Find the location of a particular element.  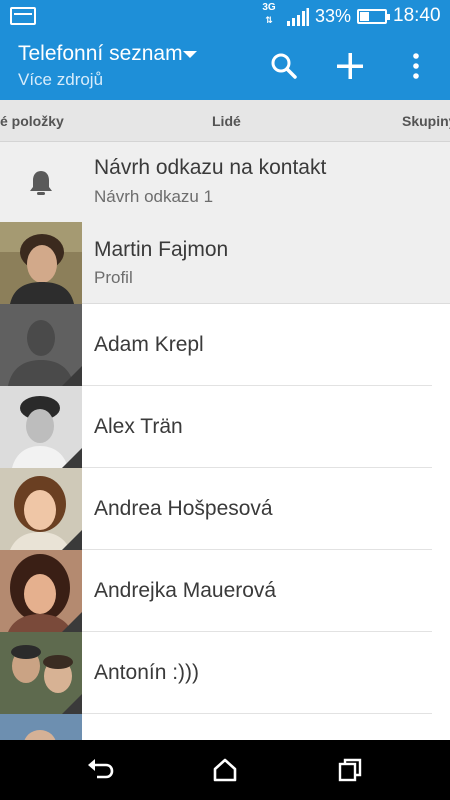

tab-favorites: é položky is located at coordinates (32, 120).